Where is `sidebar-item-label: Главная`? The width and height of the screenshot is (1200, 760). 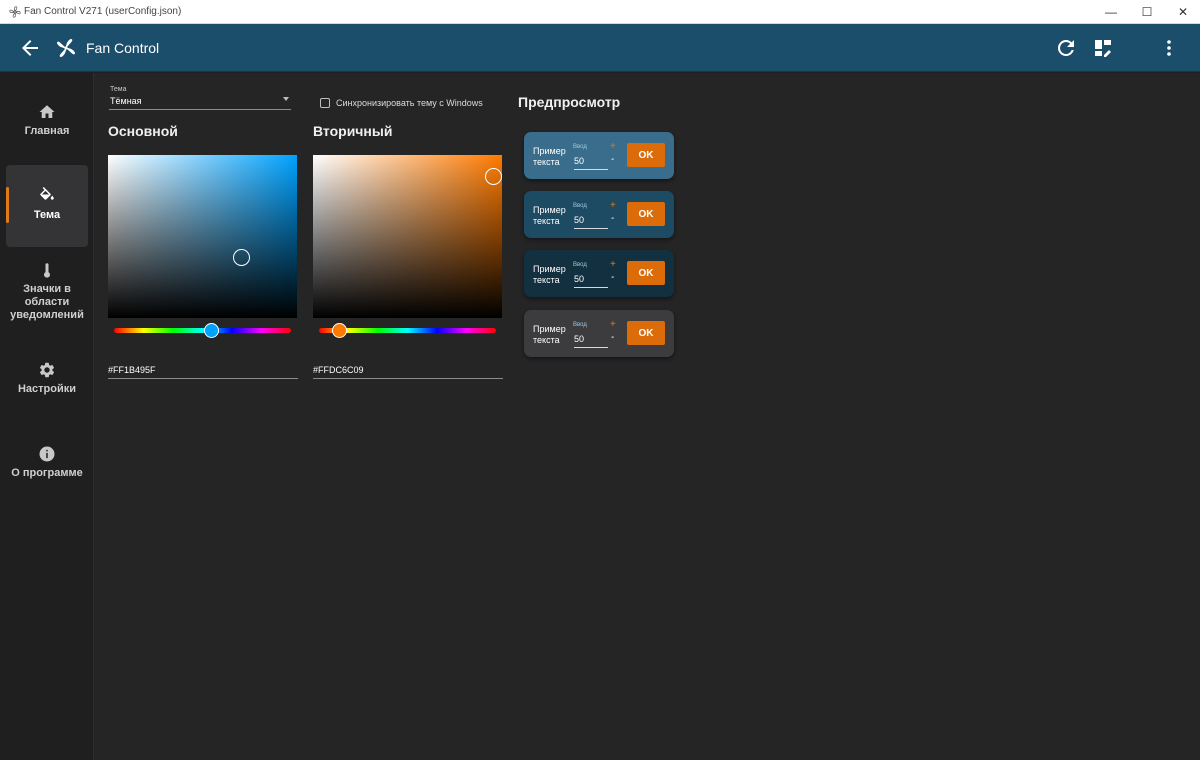 sidebar-item-label: Главная is located at coordinates (47, 131).